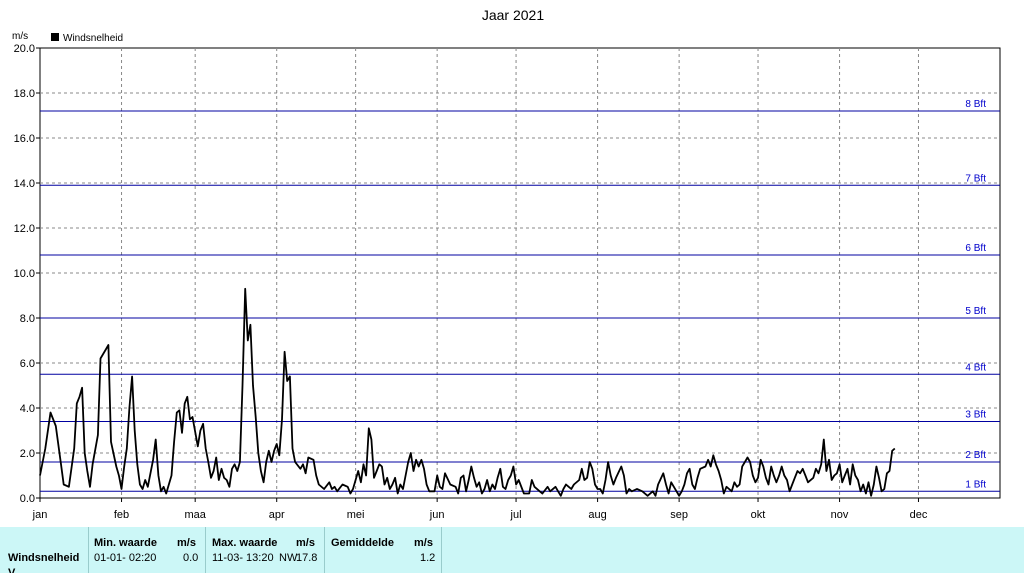  Describe the element at coordinates (975, 178) in the screenshot. I see `beaufort-label: 7 Bft` at that location.